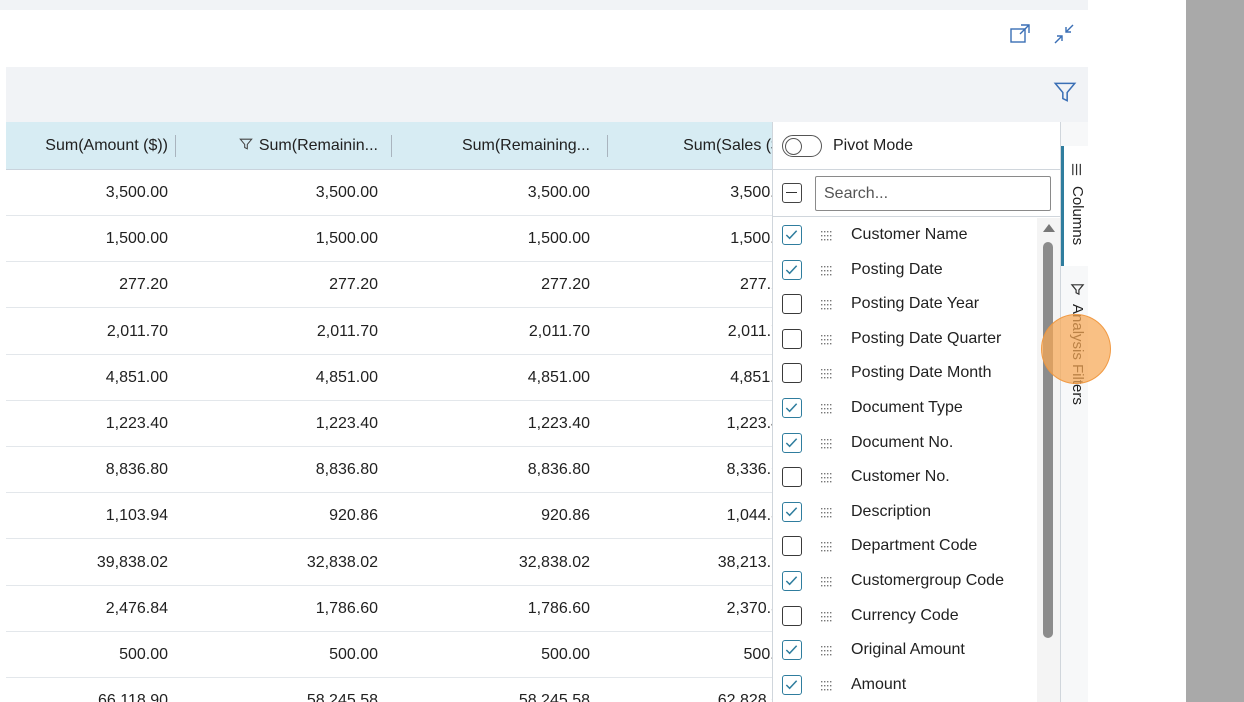  What do you see at coordinates (1076, 169) in the screenshot?
I see `columns-icon` at bounding box center [1076, 169].